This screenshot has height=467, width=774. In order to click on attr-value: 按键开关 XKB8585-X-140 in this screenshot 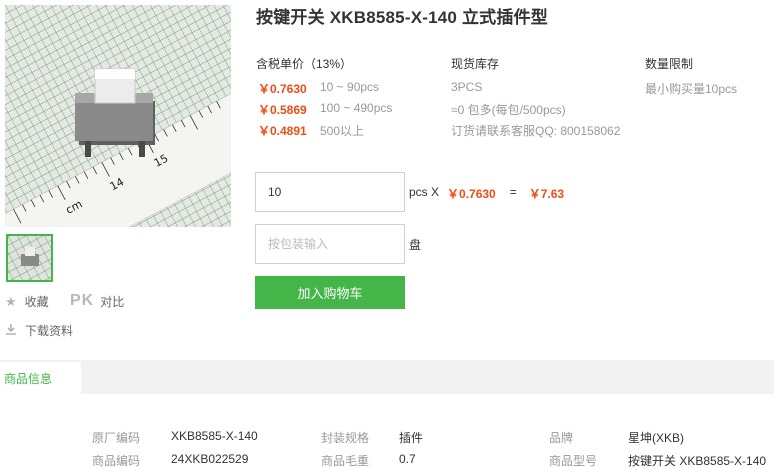, I will do `click(697, 460)`.